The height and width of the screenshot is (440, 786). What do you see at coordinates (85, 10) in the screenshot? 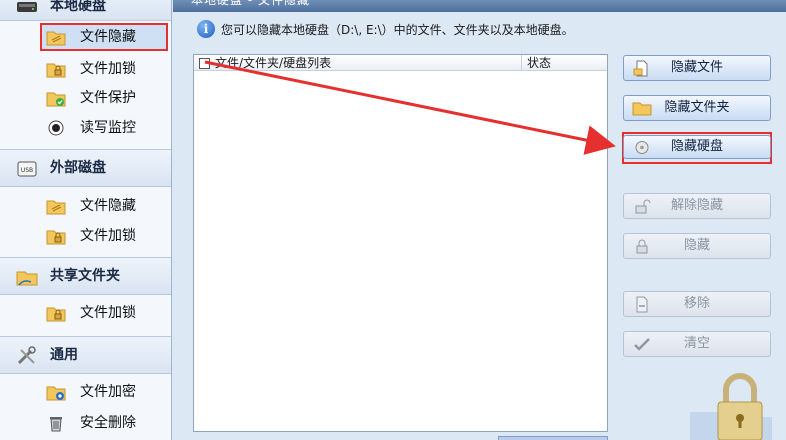
I see `group-header-local-disk: 本地硬盘` at bounding box center [85, 10].